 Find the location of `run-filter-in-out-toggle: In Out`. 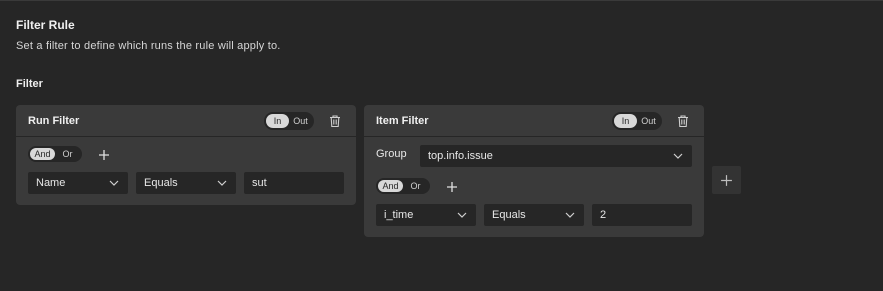

run-filter-in-out-toggle: In Out is located at coordinates (289, 121).